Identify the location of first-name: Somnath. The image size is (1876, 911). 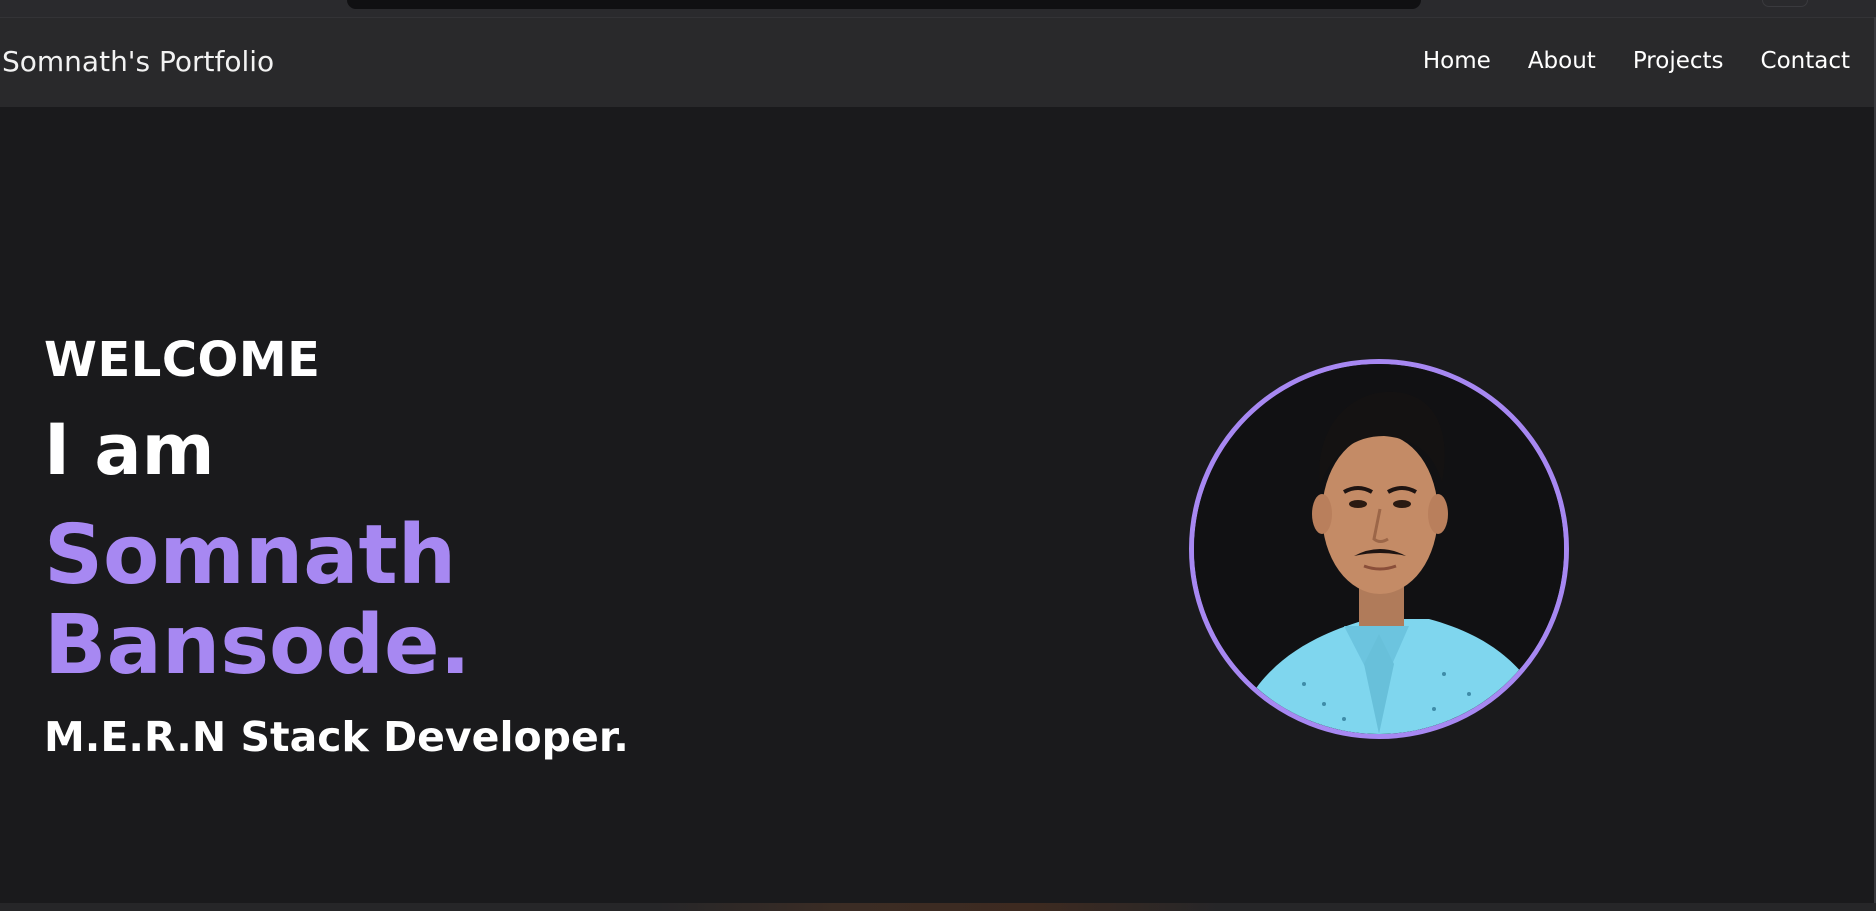
(250, 555).